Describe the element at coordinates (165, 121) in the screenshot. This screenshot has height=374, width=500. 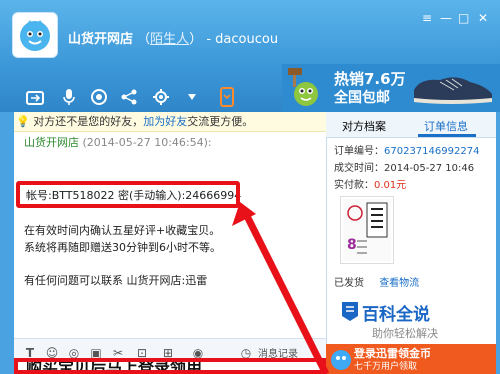
I see `add-friend-link: 加为好友` at that location.